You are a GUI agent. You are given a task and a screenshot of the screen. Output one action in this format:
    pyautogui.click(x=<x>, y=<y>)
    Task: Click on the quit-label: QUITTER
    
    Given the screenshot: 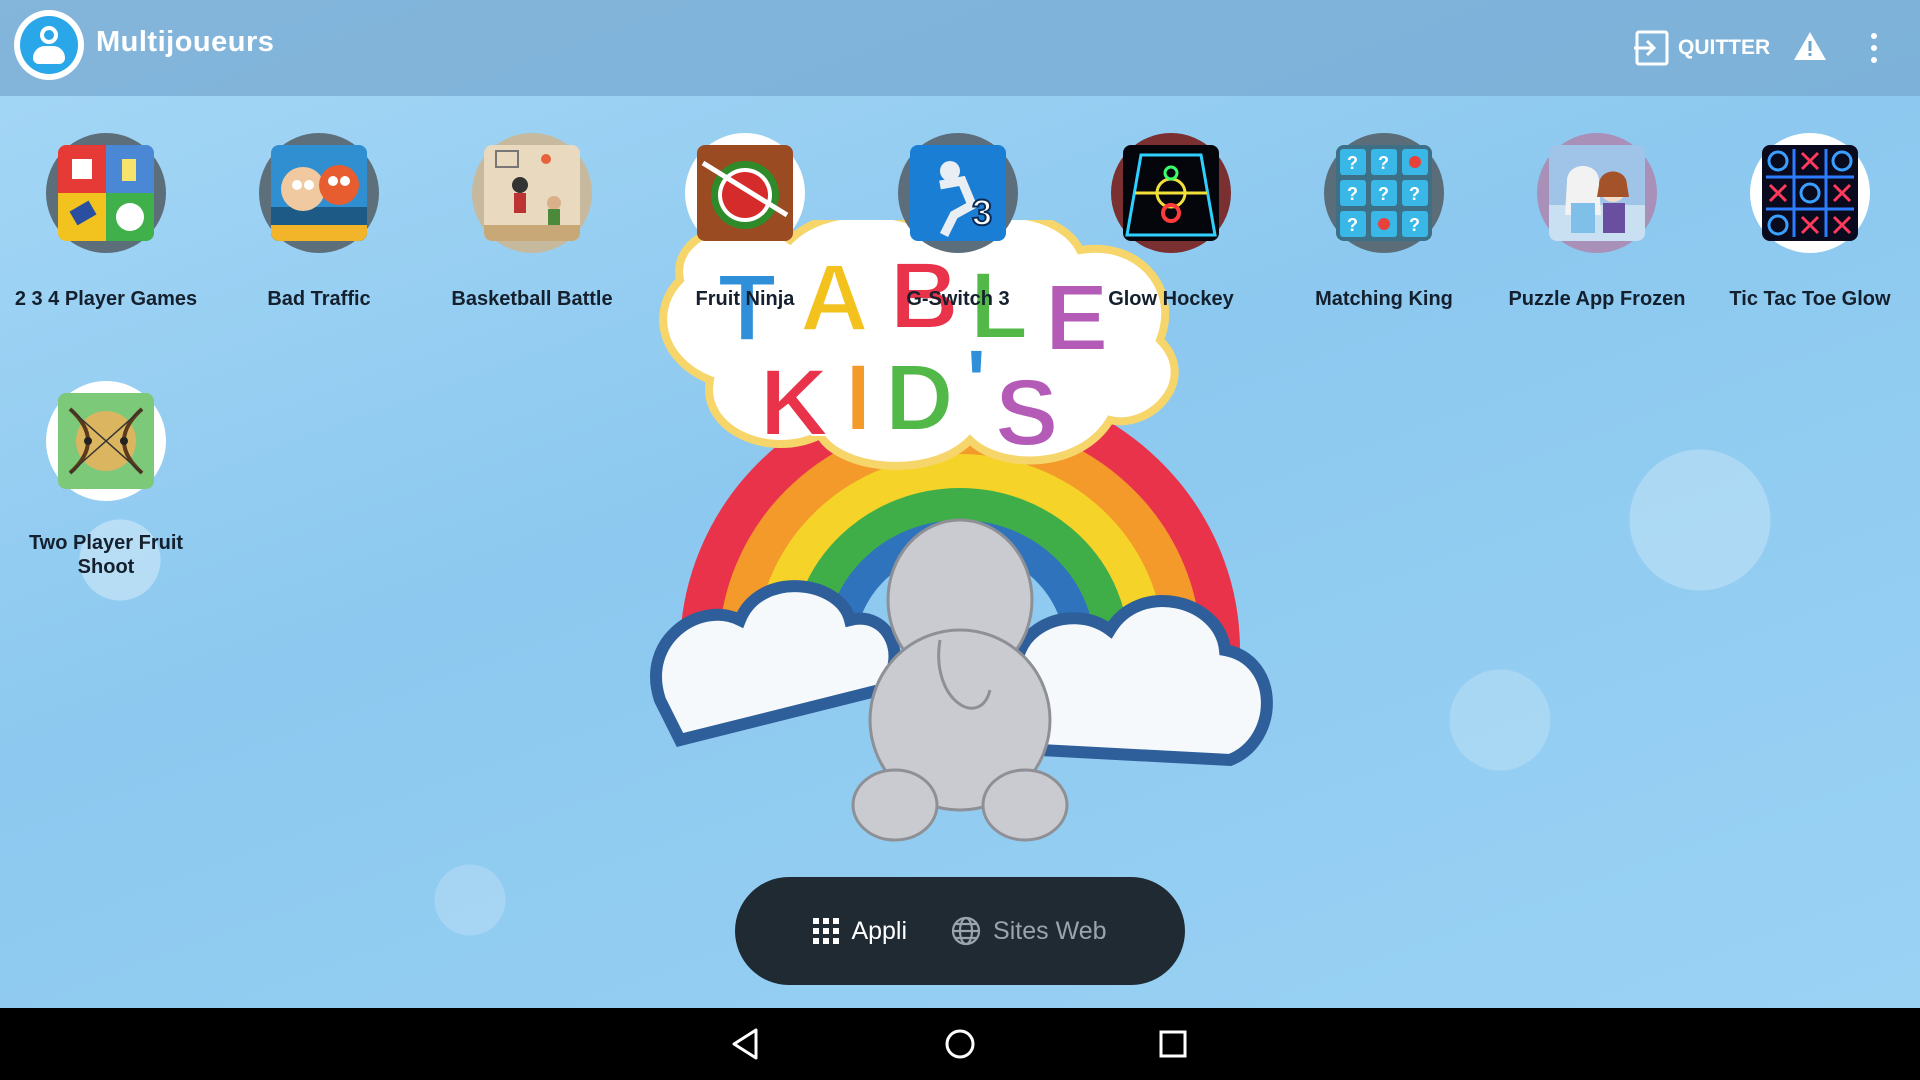 What is the action you would take?
    pyautogui.click(x=1724, y=47)
    